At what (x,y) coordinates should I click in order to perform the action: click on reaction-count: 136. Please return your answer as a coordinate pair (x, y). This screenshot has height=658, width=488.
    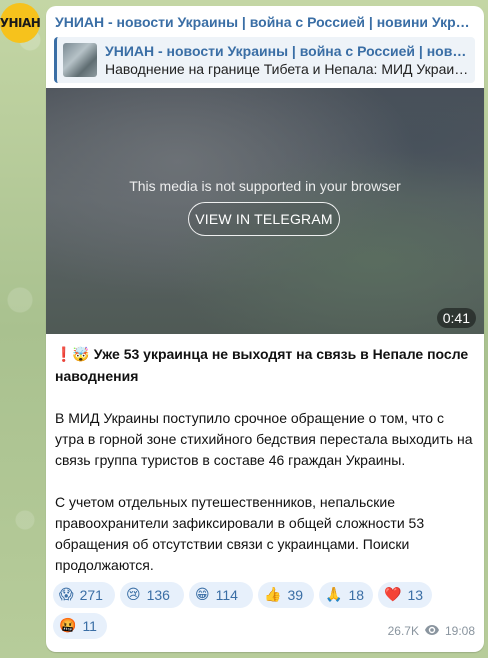
    Looking at the image, I should click on (158, 595).